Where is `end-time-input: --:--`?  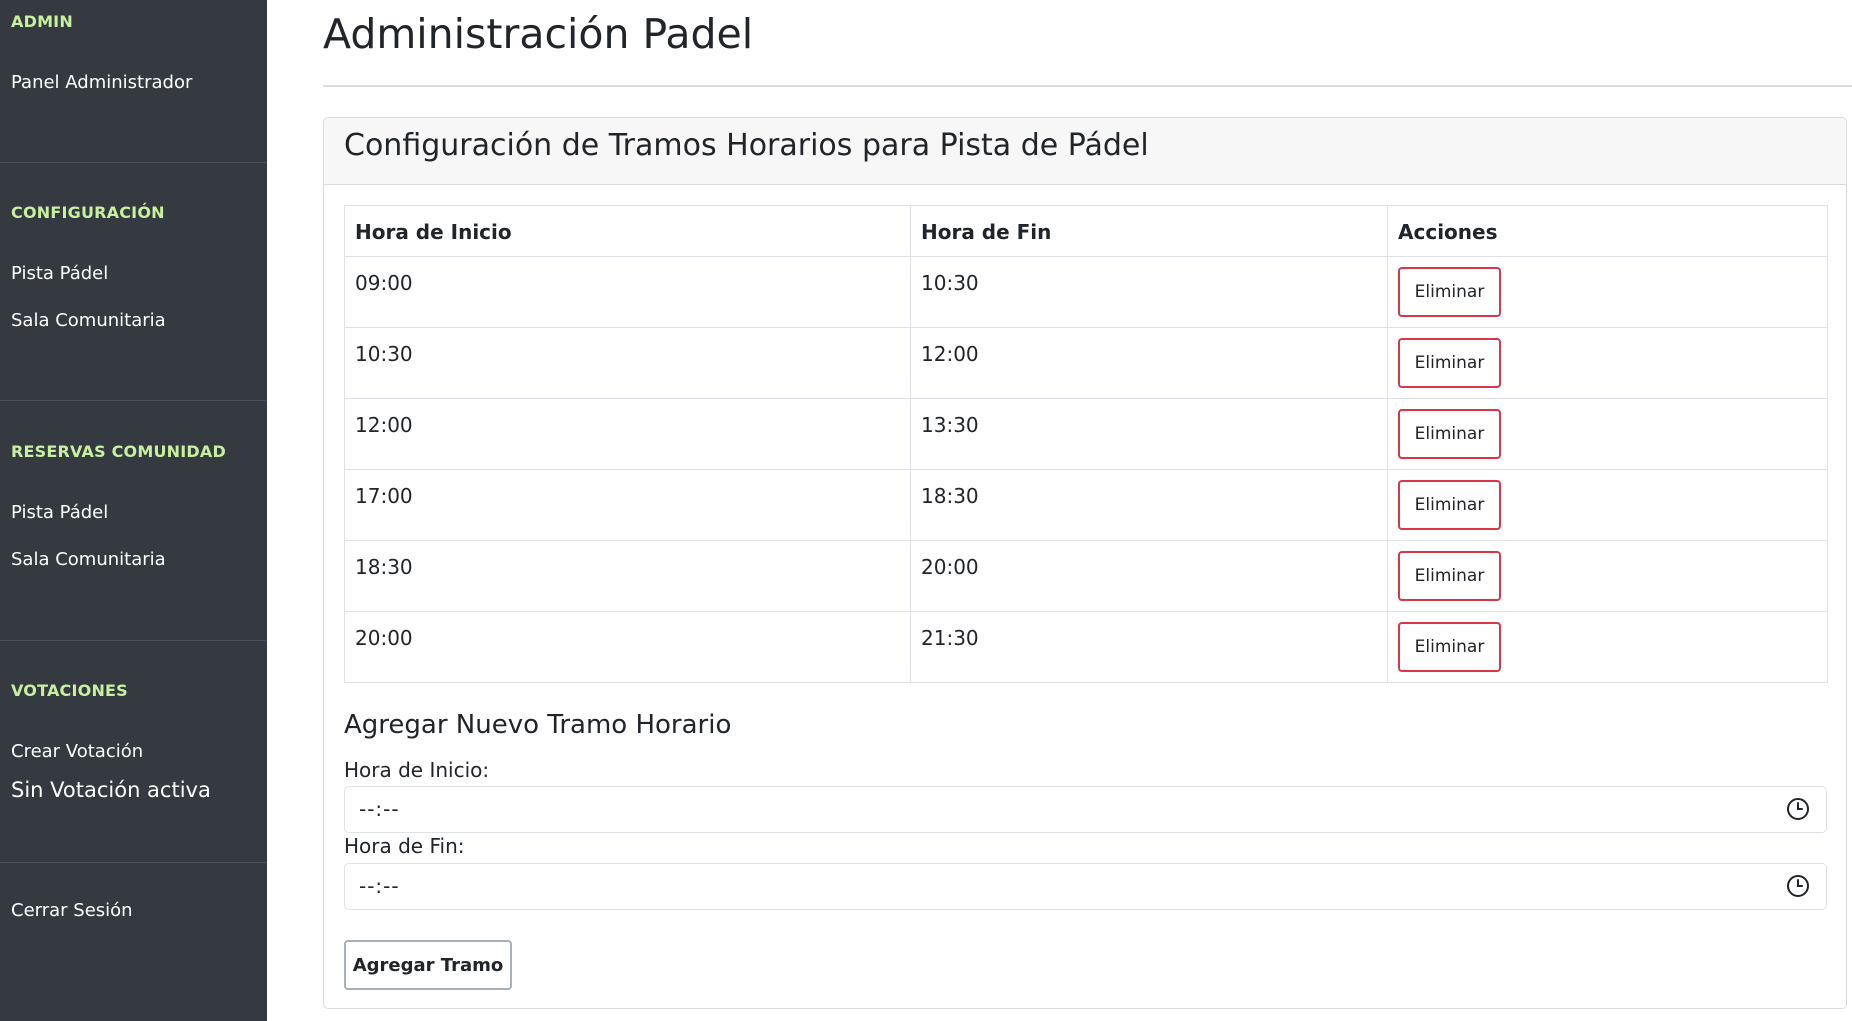
end-time-input: --:-- is located at coordinates (1085, 886).